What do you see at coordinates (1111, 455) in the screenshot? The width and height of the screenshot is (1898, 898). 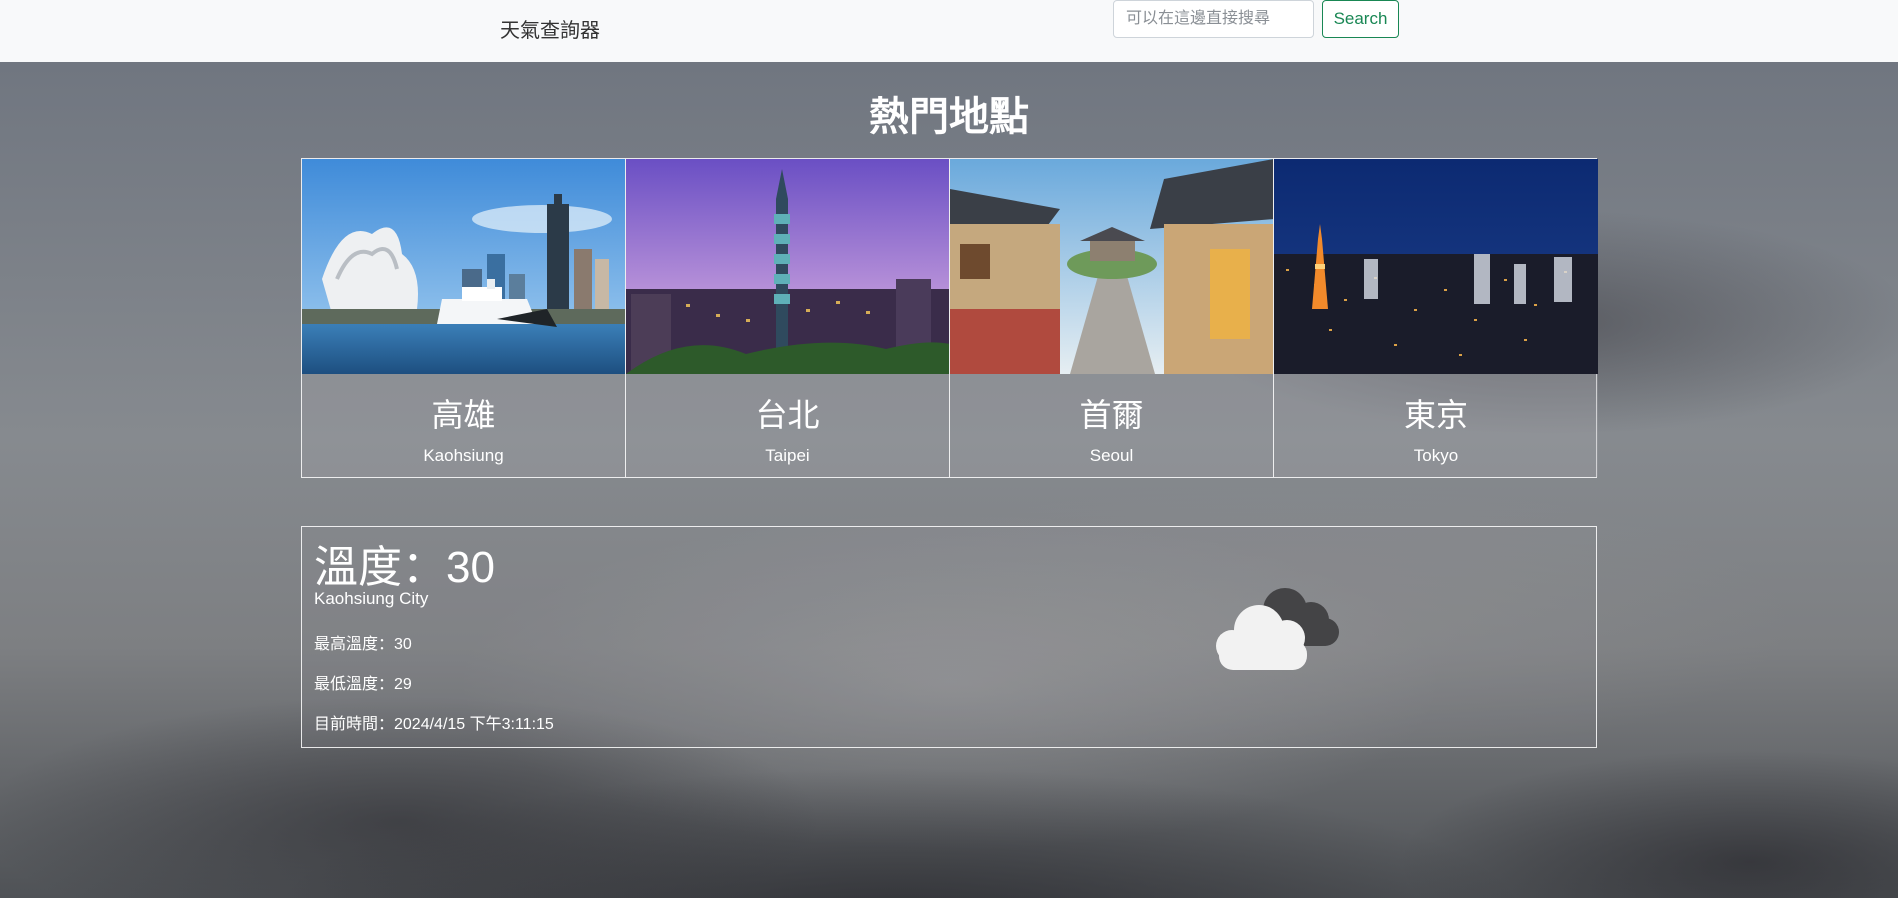 I see `city-name-en: Seoul` at bounding box center [1111, 455].